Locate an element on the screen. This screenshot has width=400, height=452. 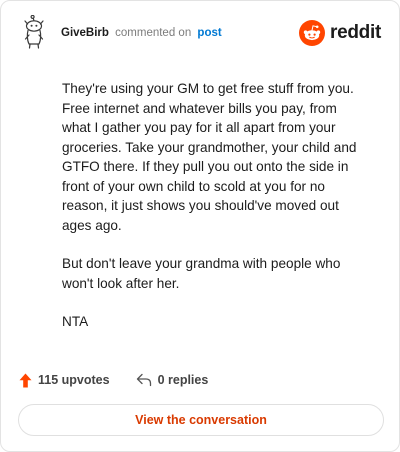
reply-arrow-icon is located at coordinates (147, 380).